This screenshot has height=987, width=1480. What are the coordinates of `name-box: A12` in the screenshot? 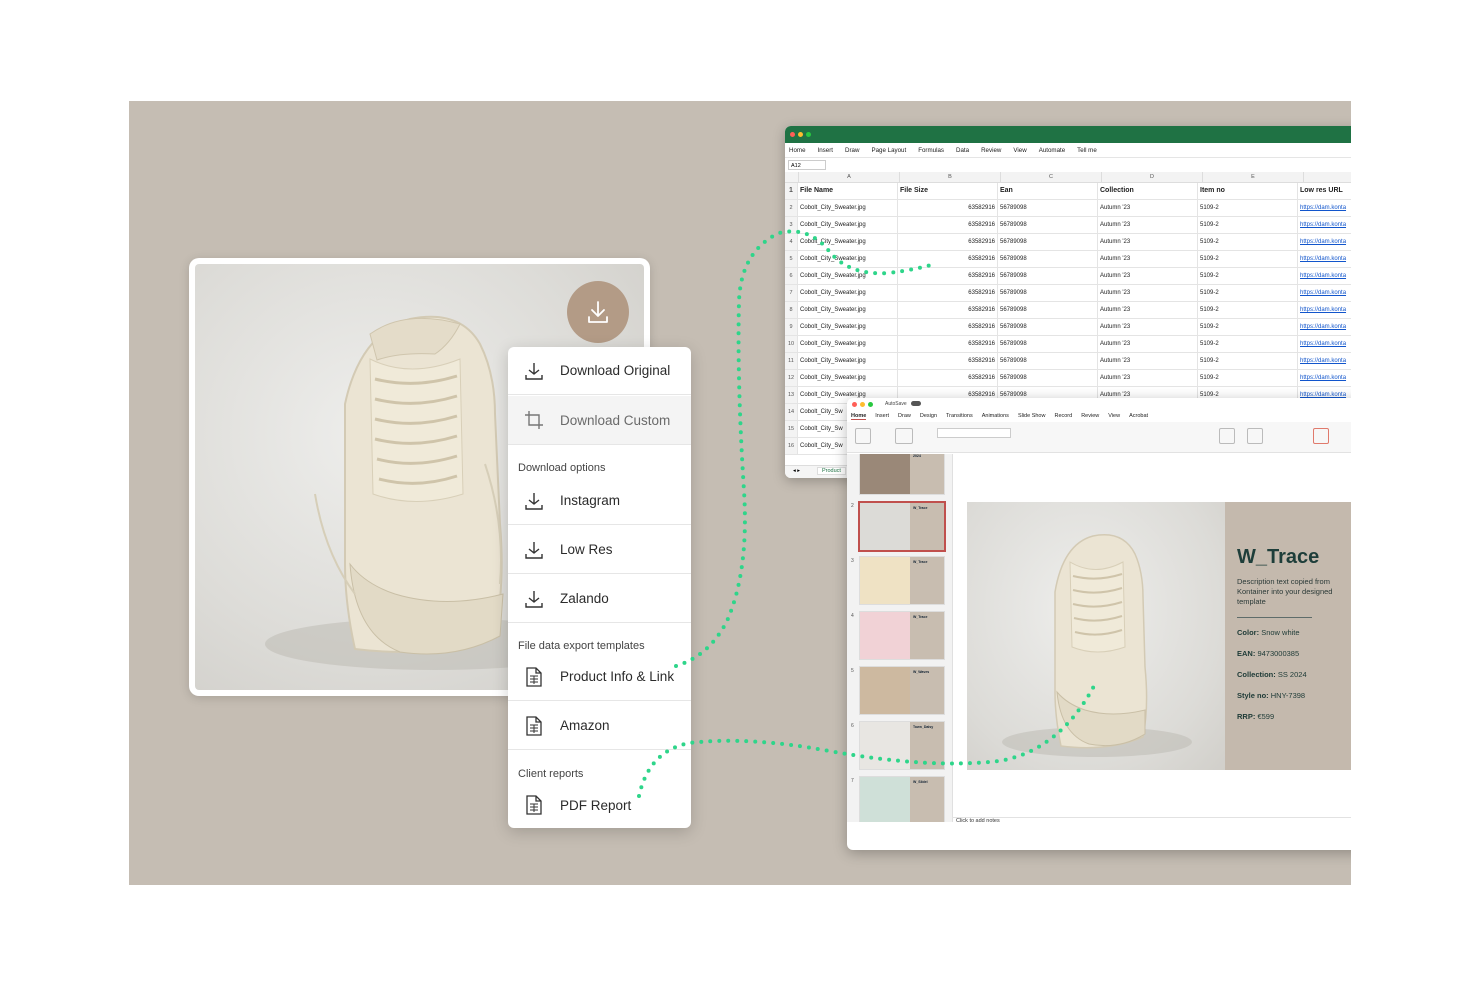 It's located at (807, 165).